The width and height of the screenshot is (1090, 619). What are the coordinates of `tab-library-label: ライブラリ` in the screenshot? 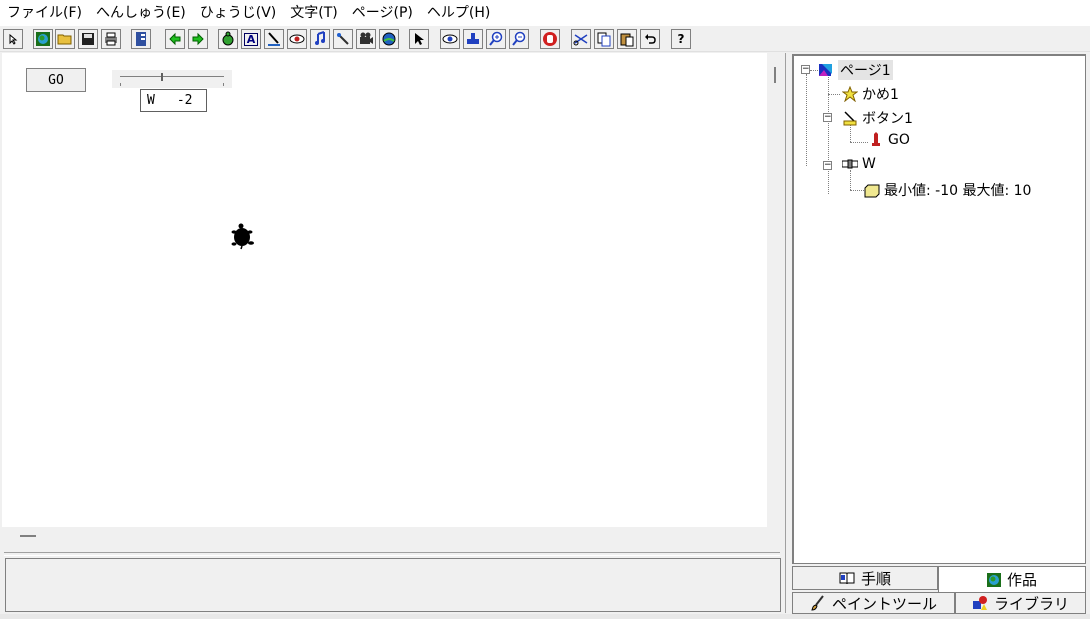 It's located at (1031, 603).